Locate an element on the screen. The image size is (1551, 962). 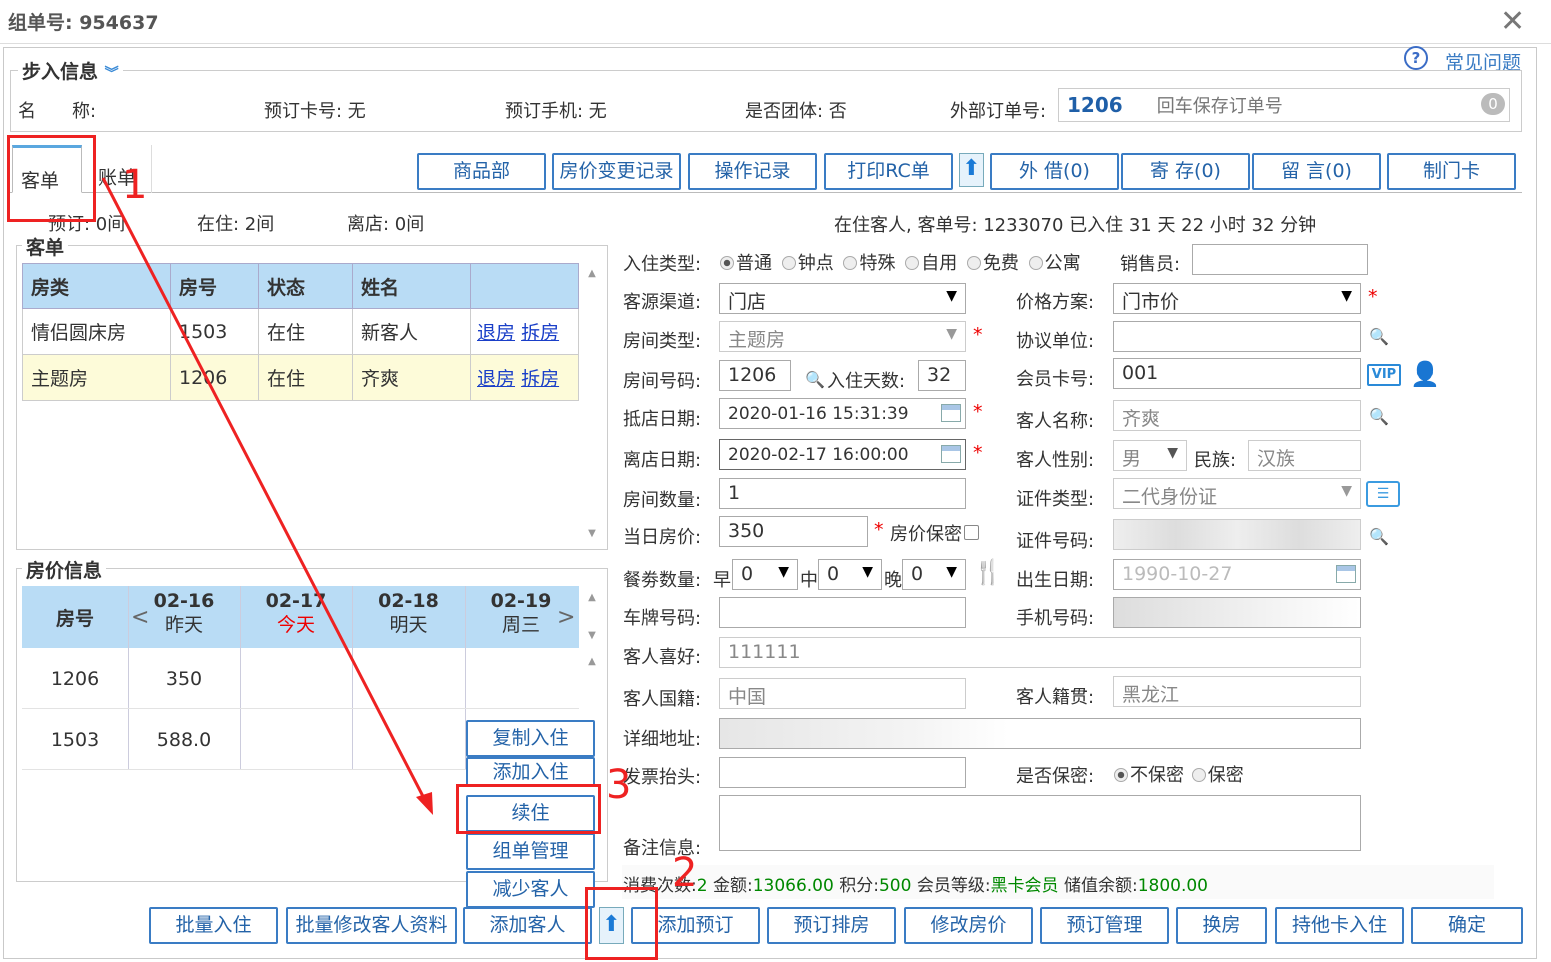
annotation-arrow is located at coordinates (267, 496).